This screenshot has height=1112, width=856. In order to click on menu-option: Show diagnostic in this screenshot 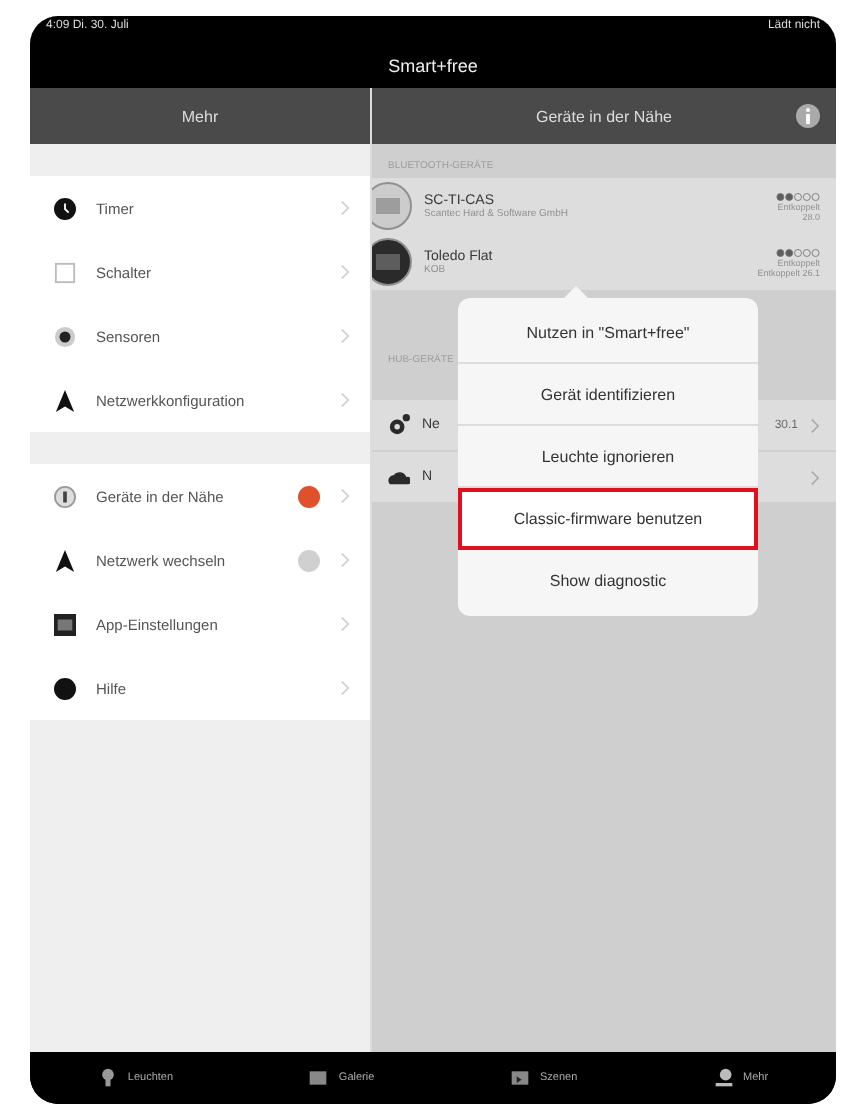, I will do `click(608, 581)`.